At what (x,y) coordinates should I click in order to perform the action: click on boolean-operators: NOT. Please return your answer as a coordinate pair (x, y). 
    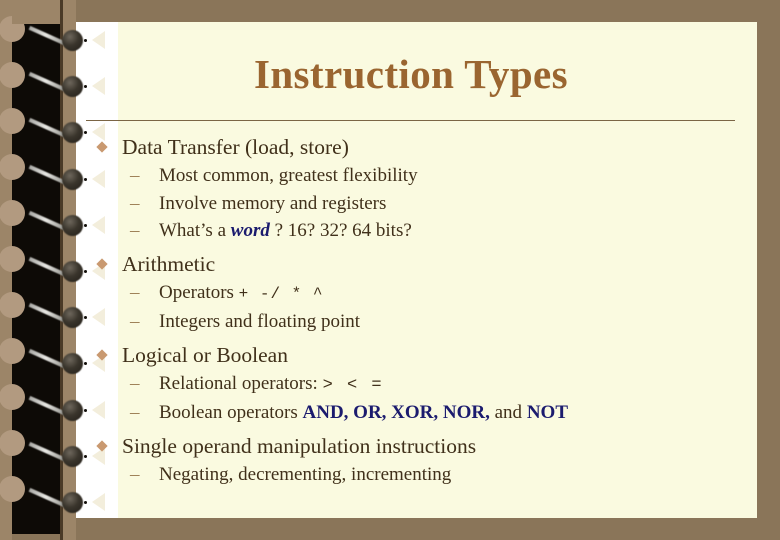
    Looking at the image, I should click on (547, 412).